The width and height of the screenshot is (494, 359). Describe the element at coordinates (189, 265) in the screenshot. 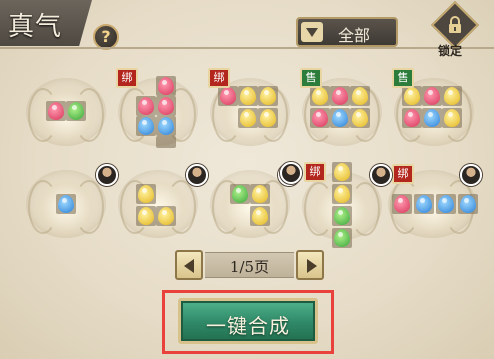

I see `prev-page-button` at that location.